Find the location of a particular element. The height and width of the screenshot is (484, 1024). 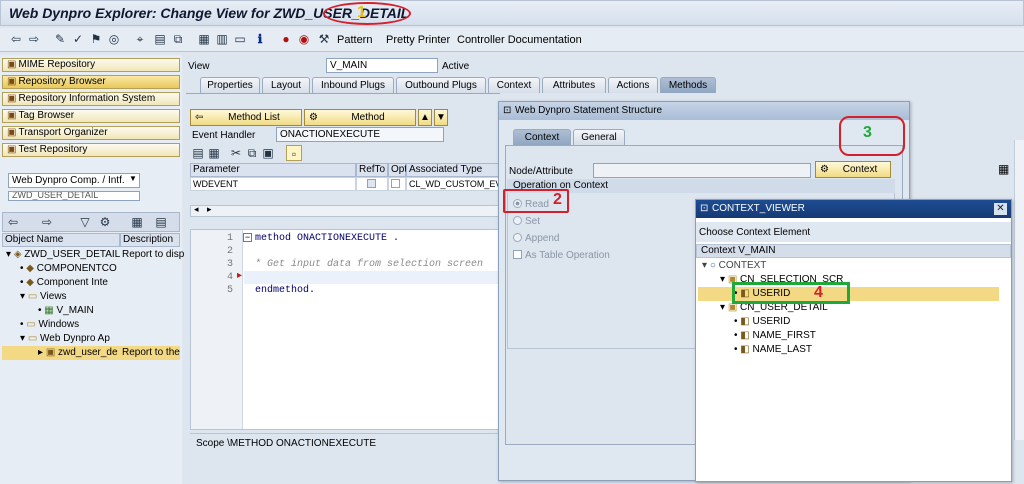

append-radio-circle is located at coordinates (517, 237).